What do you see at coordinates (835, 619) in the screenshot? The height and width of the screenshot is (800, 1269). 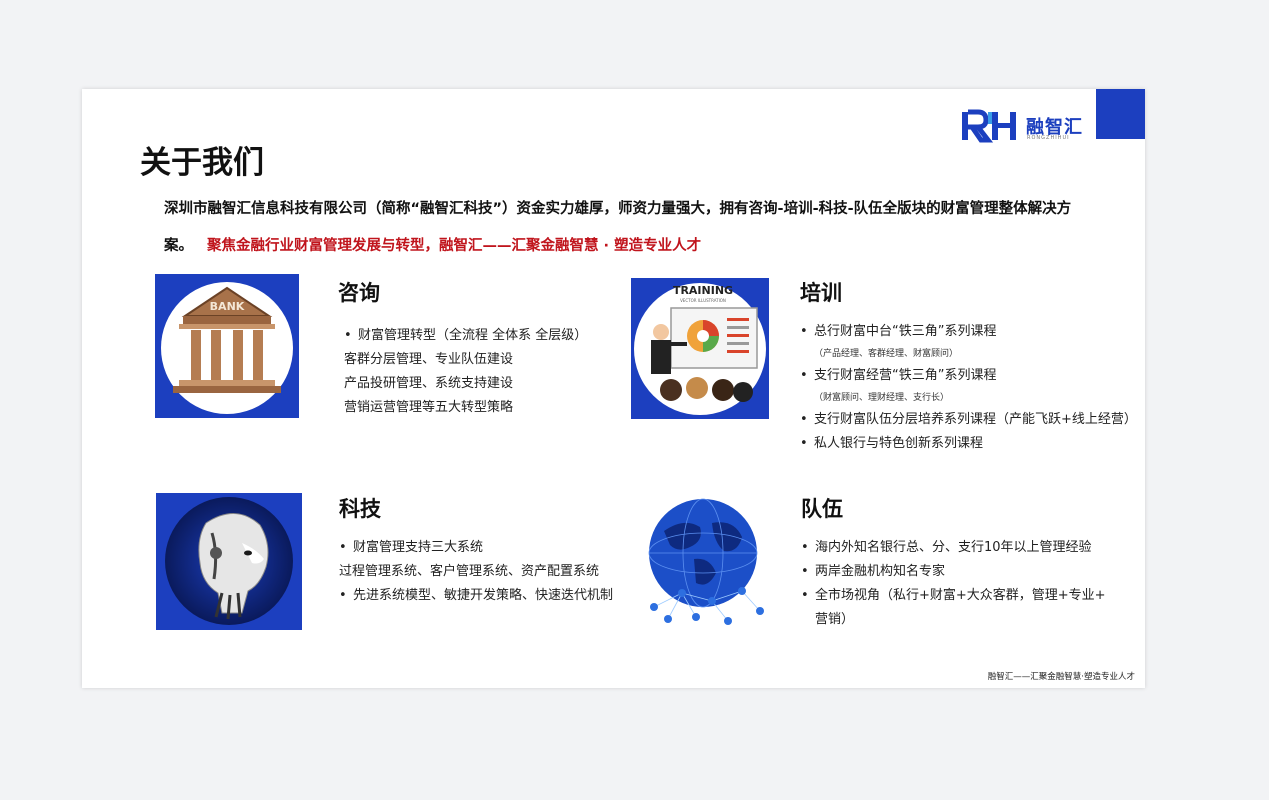 I see `list-item-continuation: 营销）` at bounding box center [835, 619].